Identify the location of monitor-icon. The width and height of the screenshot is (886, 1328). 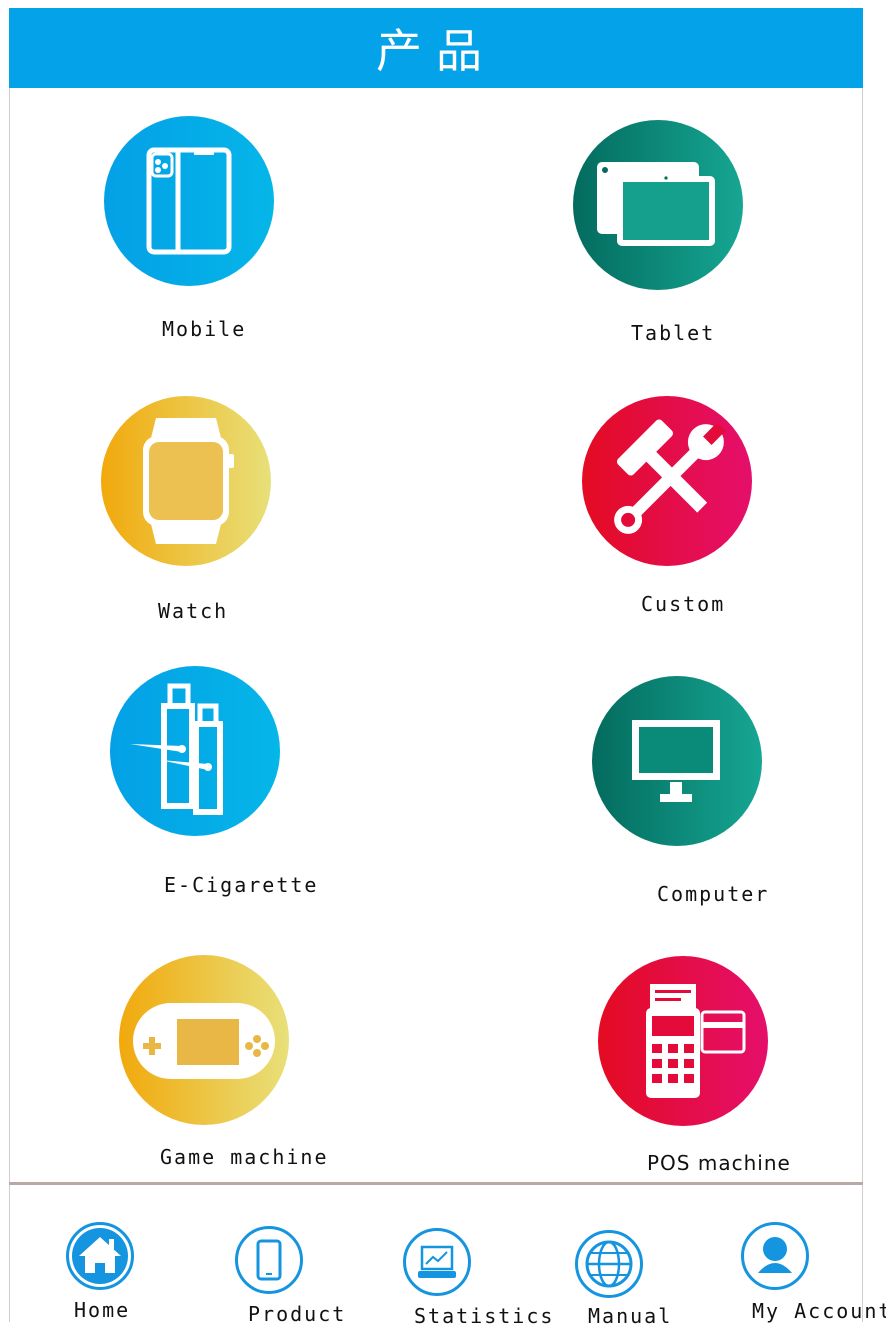
(676, 761).